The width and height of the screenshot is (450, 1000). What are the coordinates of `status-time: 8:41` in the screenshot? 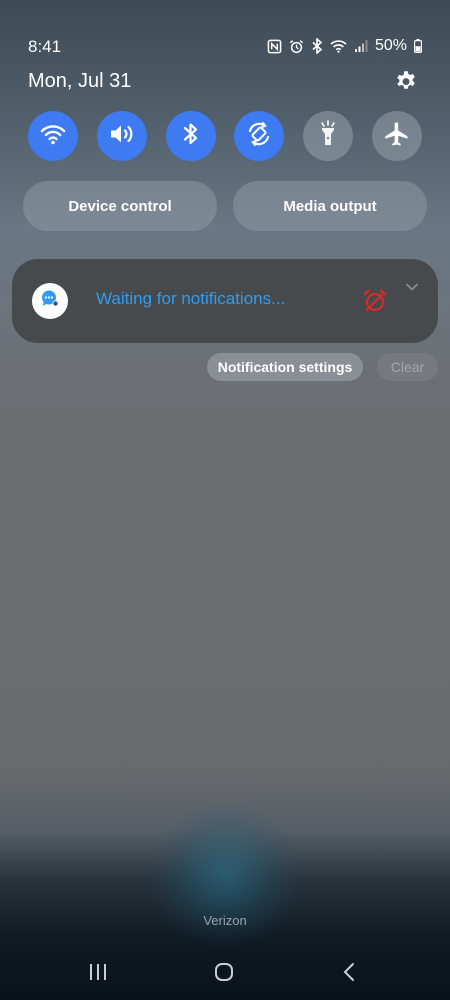 It's located at (45, 46).